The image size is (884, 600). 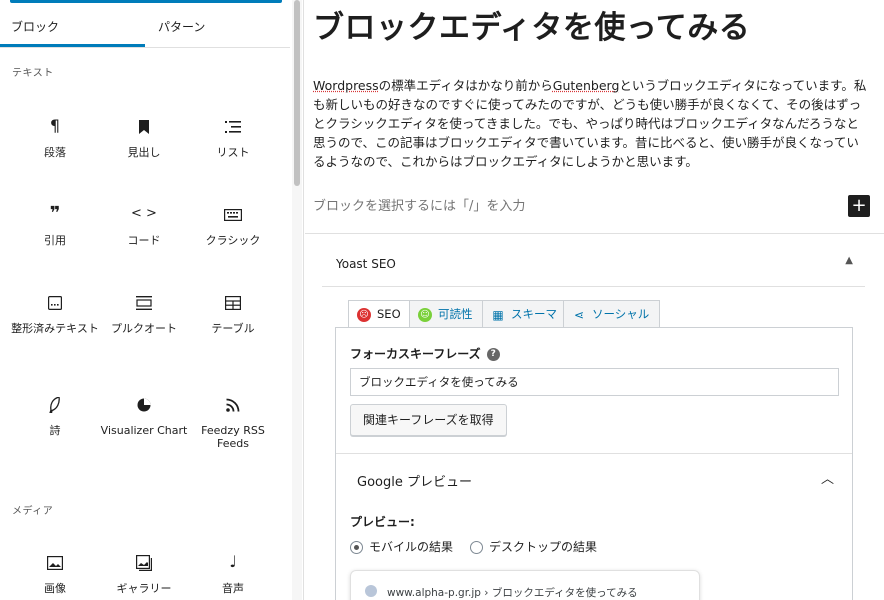 I want to click on tab-schema: ▦ スキーマ, so click(x=523, y=314).